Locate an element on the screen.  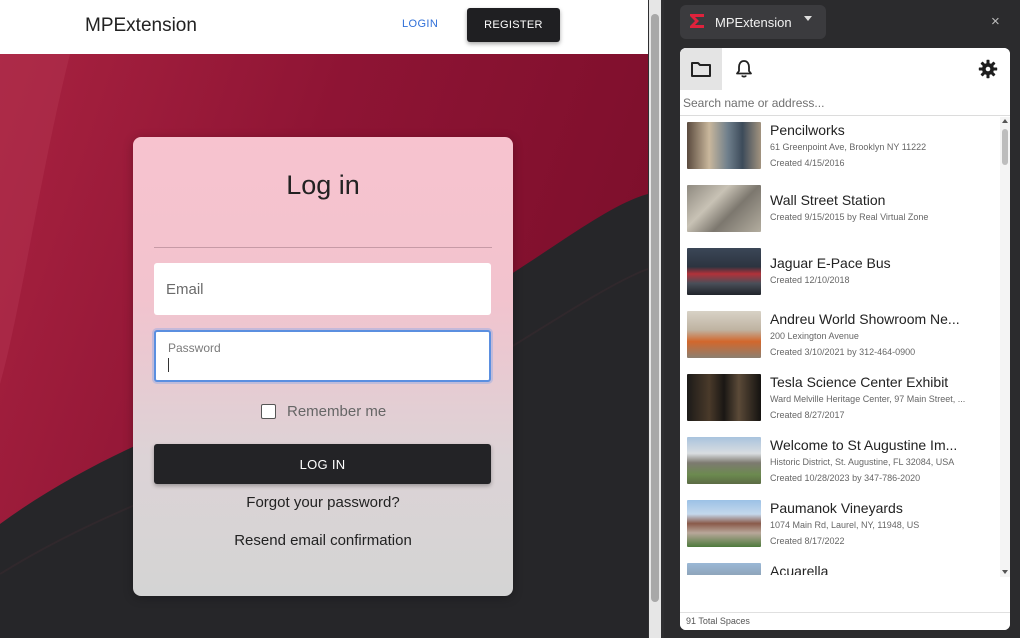
panel-tabs is located at coordinates (845, 69).